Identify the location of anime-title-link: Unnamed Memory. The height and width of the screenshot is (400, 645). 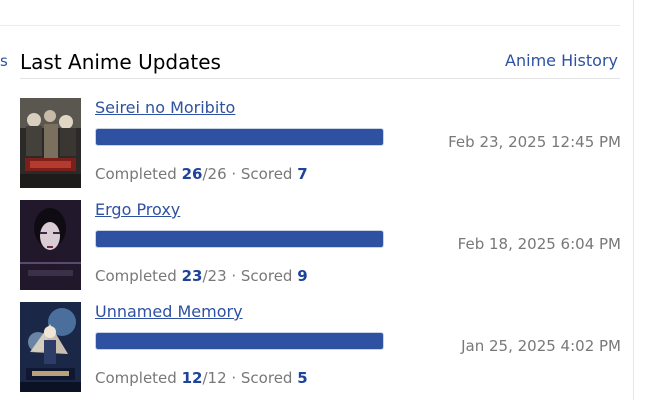
(169, 311).